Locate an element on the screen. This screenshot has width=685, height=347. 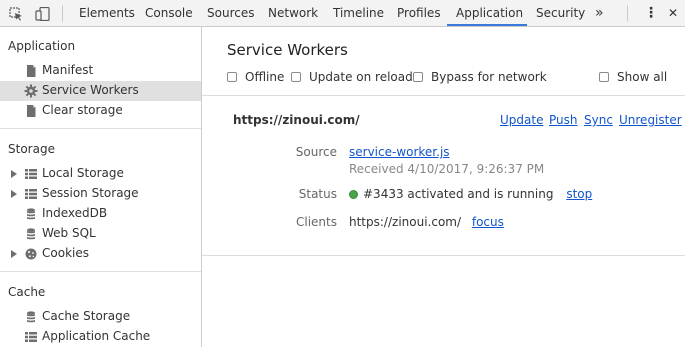
section-title-application: Application is located at coordinates (42, 46).